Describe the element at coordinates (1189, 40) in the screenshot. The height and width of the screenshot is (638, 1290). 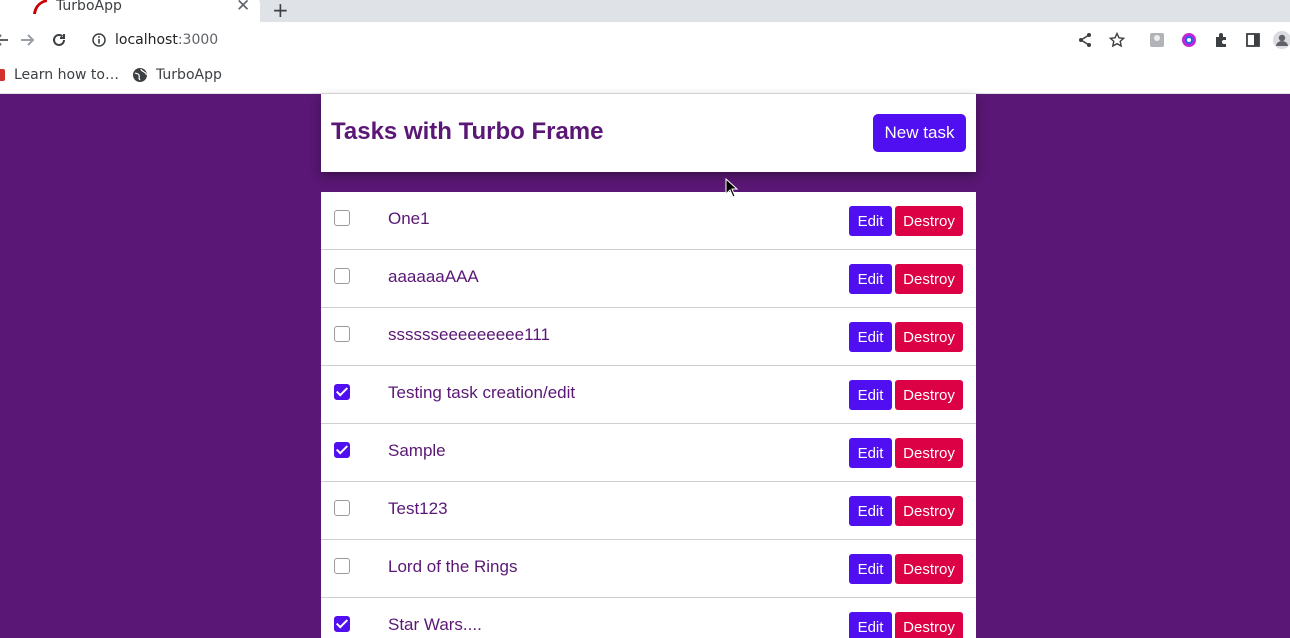
I see `color-picker-extension-icon` at that location.